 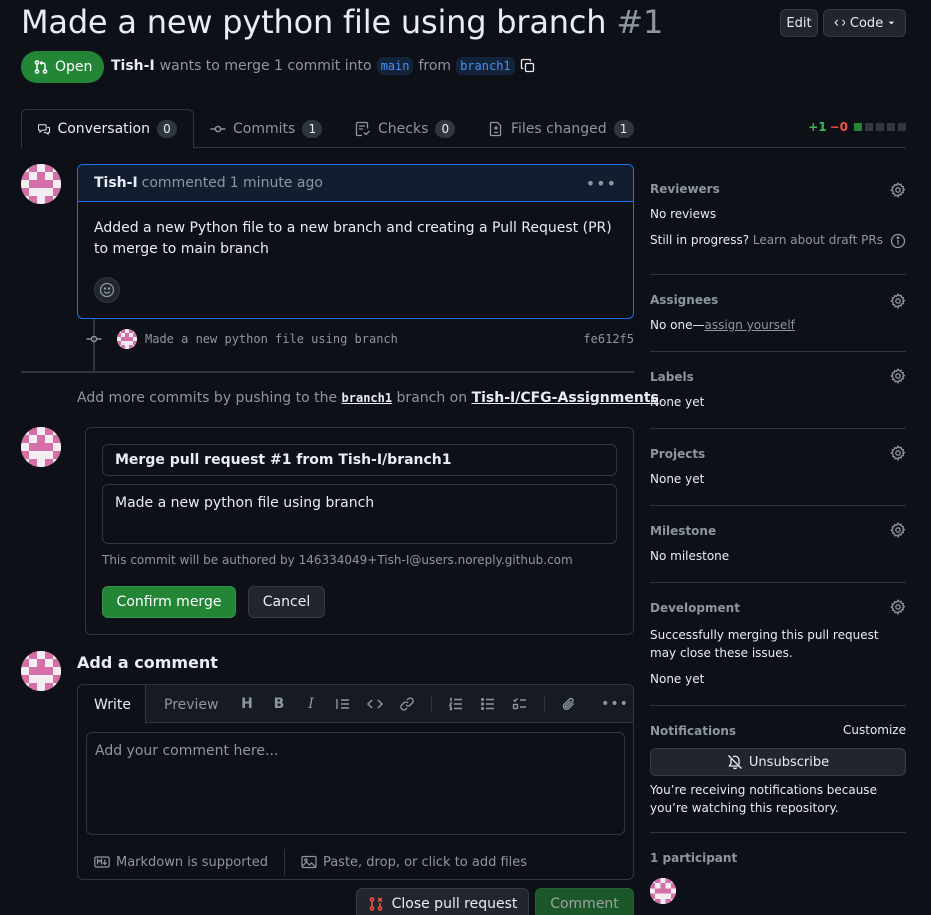 What do you see at coordinates (456, 704) in the screenshot?
I see `ordered-list-icon` at bounding box center [456, 704].